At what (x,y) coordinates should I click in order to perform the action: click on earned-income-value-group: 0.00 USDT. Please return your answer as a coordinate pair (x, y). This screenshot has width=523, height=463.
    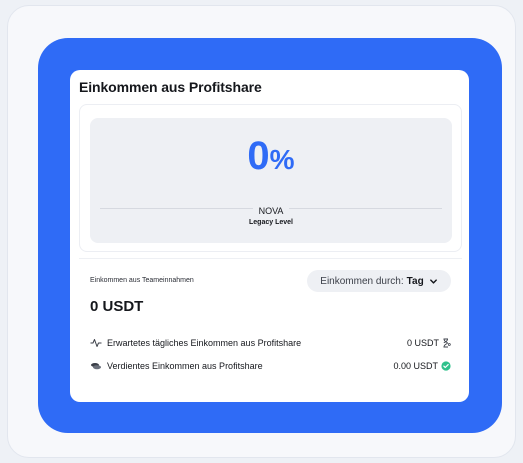
    Looking at the image, I should click on (422, 366).